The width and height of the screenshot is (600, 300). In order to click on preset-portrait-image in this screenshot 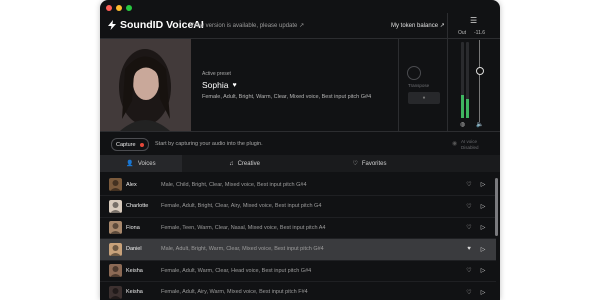, I will do `click(145, 85)`.